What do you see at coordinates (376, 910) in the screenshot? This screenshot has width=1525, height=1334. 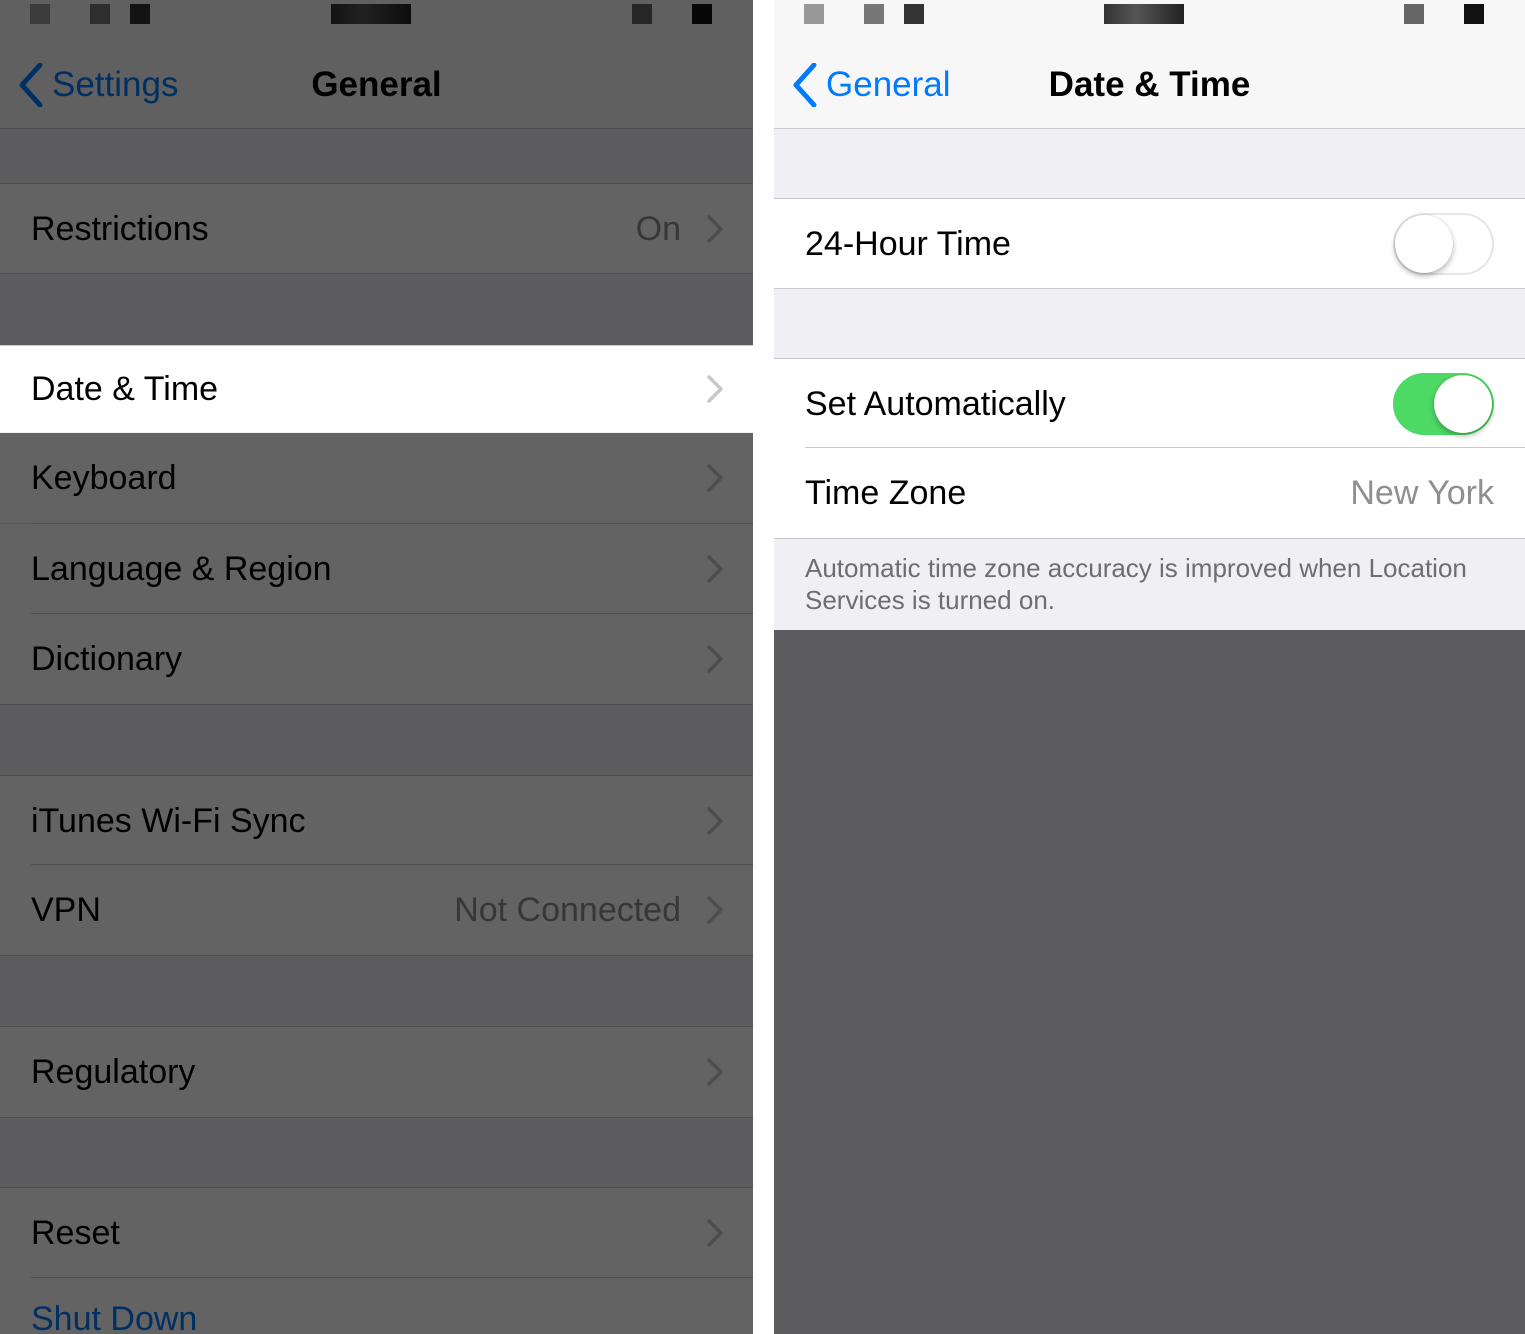 I see `row-vpn: VPN Not Connected` at bounding box center [376, 910].